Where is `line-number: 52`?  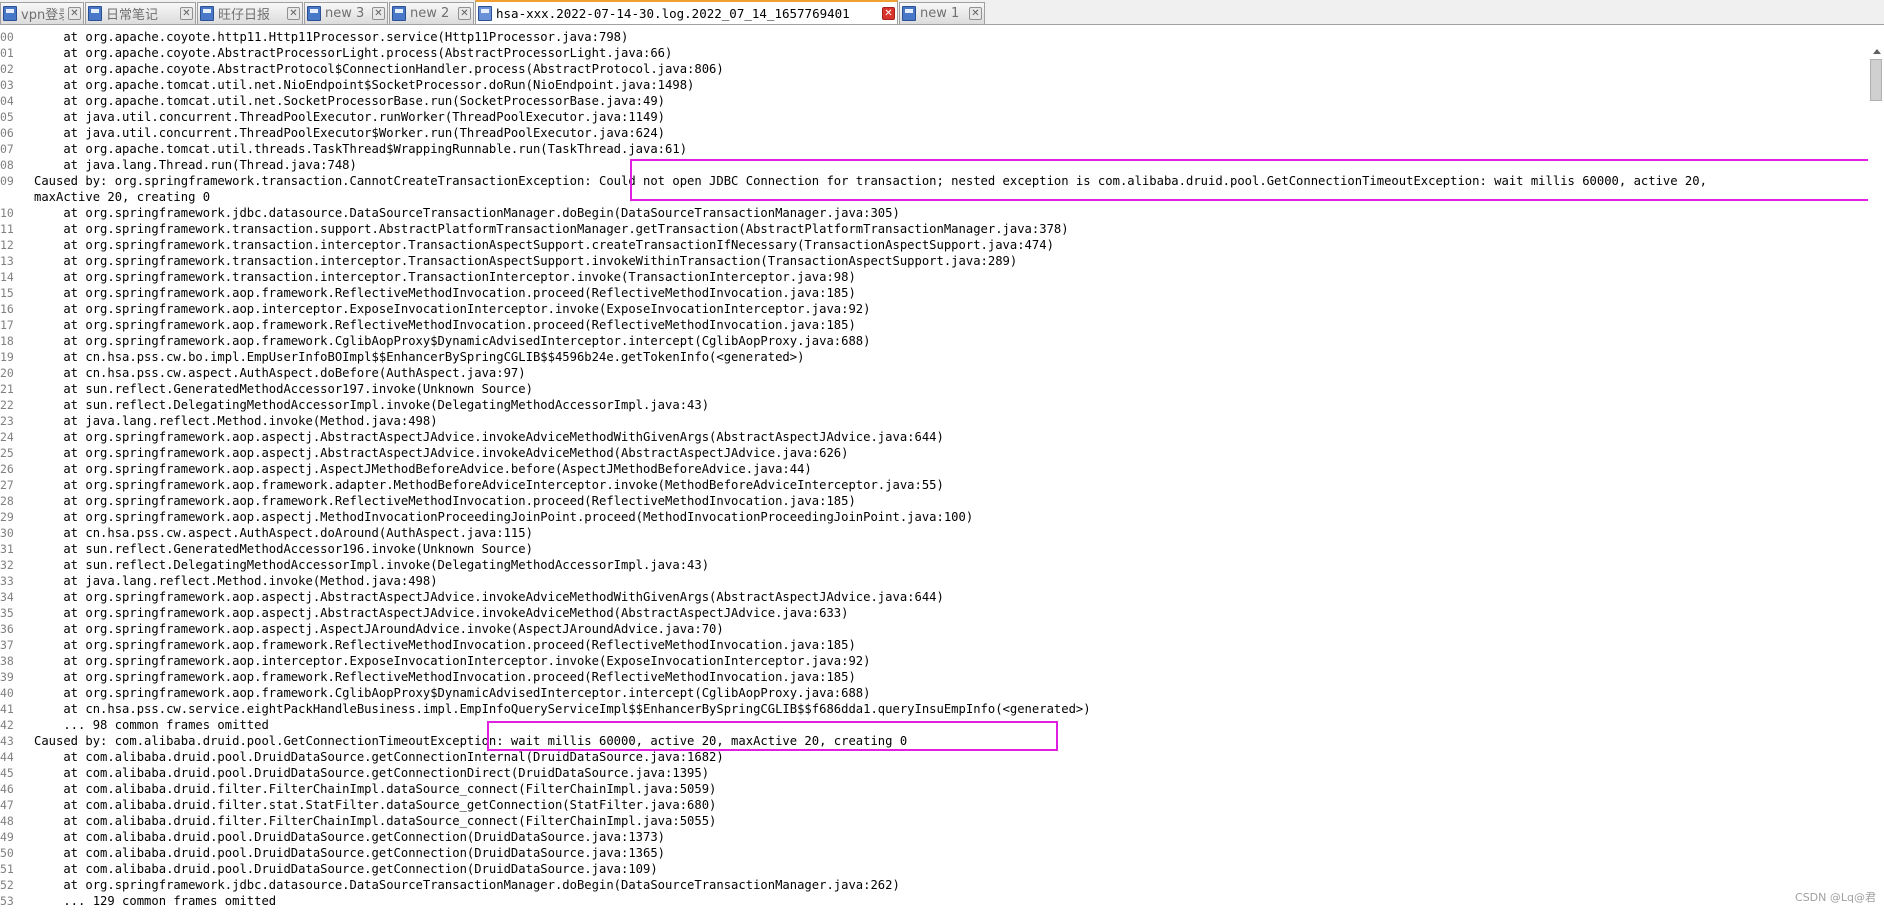
line-number: 52 is located at coordinates (7, 885).